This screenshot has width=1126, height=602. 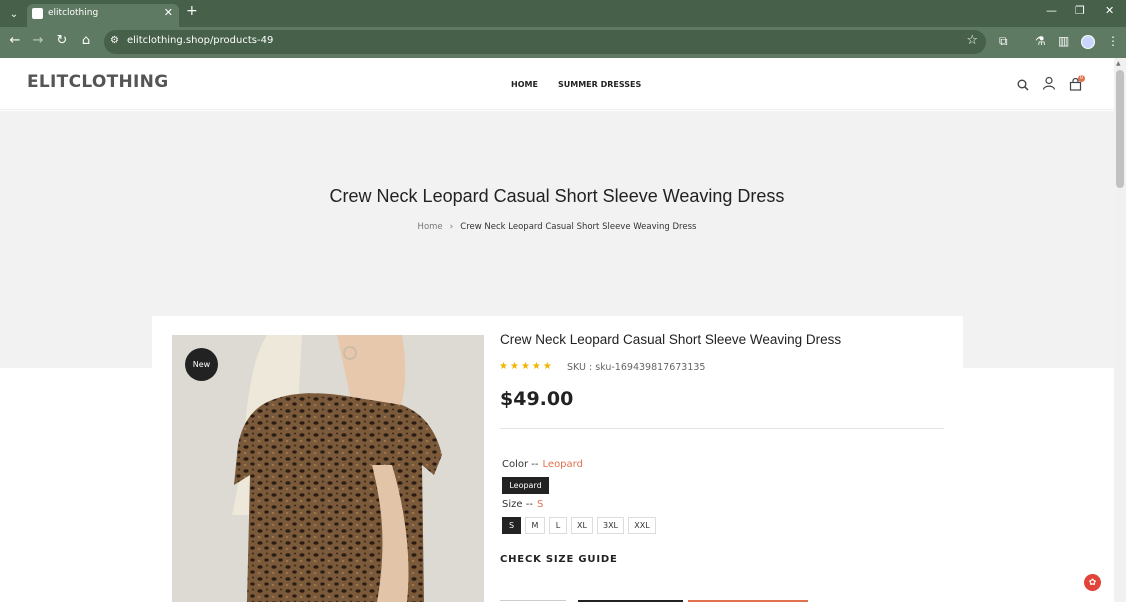 What do you see at coordinates (1023, 85) in the screenshot?
I see `search-icon` at bounding box center [1023, 85].